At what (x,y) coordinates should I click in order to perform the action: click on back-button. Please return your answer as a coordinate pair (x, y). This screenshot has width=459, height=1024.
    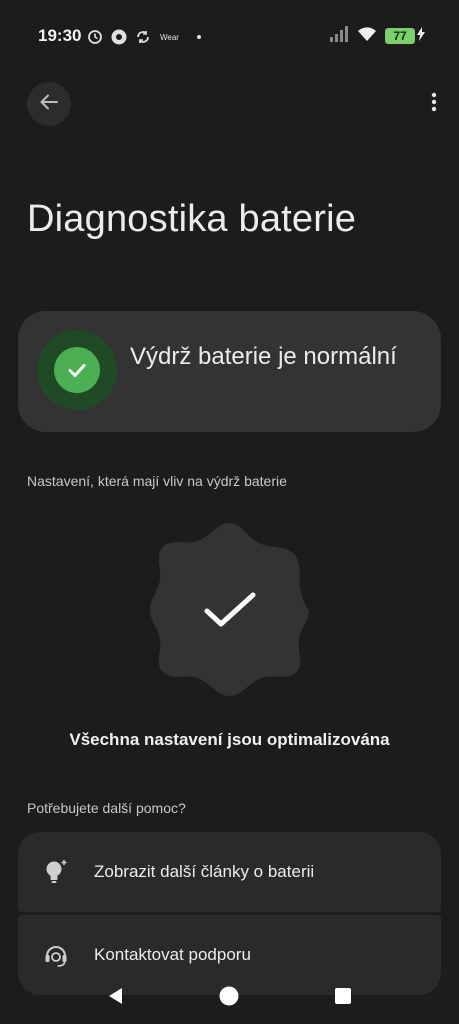
    Looking at the image, I should click on (49, 104).